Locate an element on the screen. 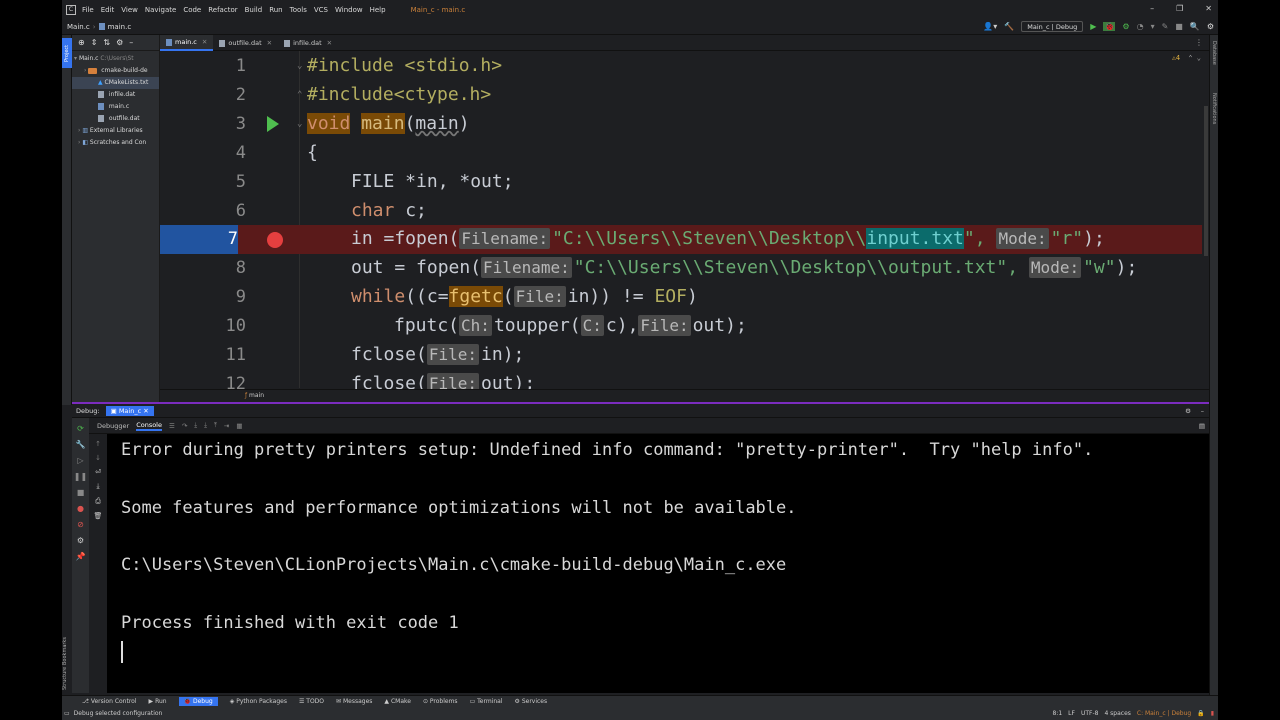 Image resolution: width=1280 pixels, height=720 pixels. editor-scrollbar is located at coordinates (1205, 219).